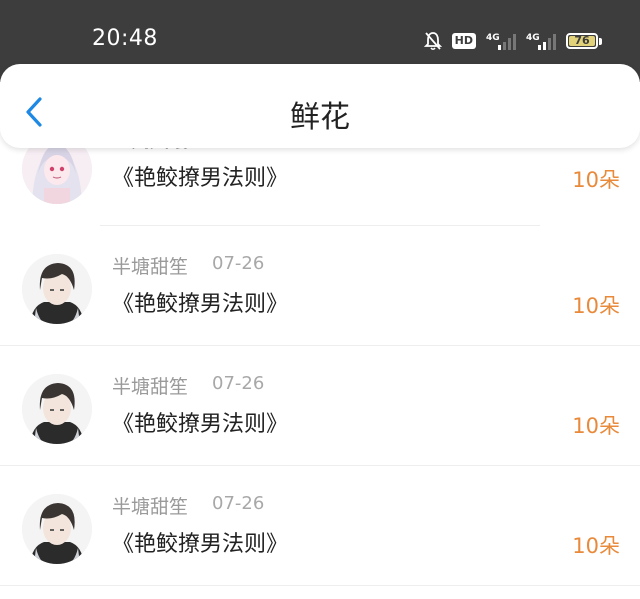 The height and width of the screenshot is (599, 640). I want to click on divider, so click(320, 585).